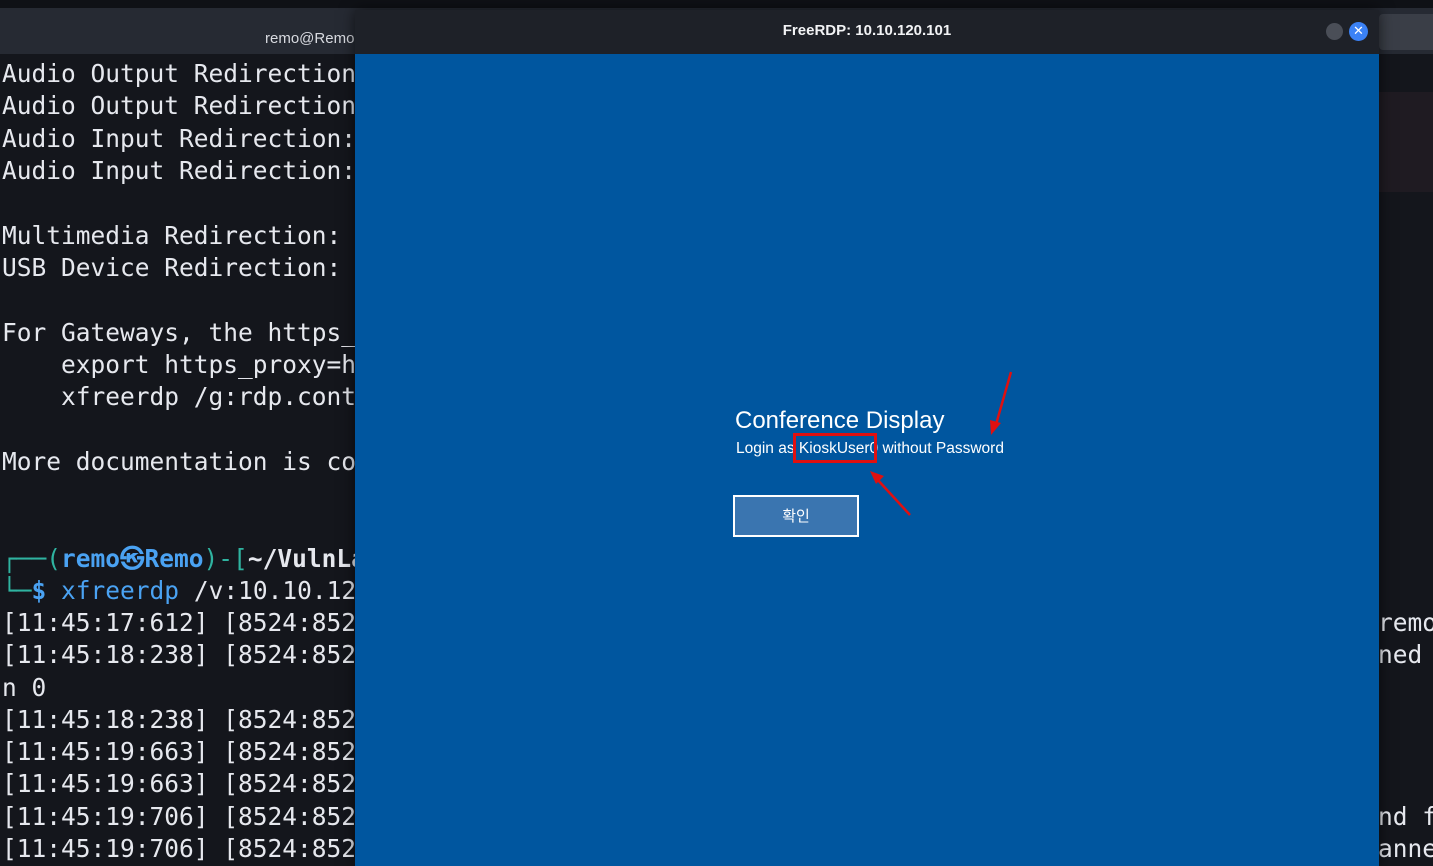  Describe the element at coordinates (132, 558) in the screenshot. I see `prompt-at-icon: ㉿` at that location.